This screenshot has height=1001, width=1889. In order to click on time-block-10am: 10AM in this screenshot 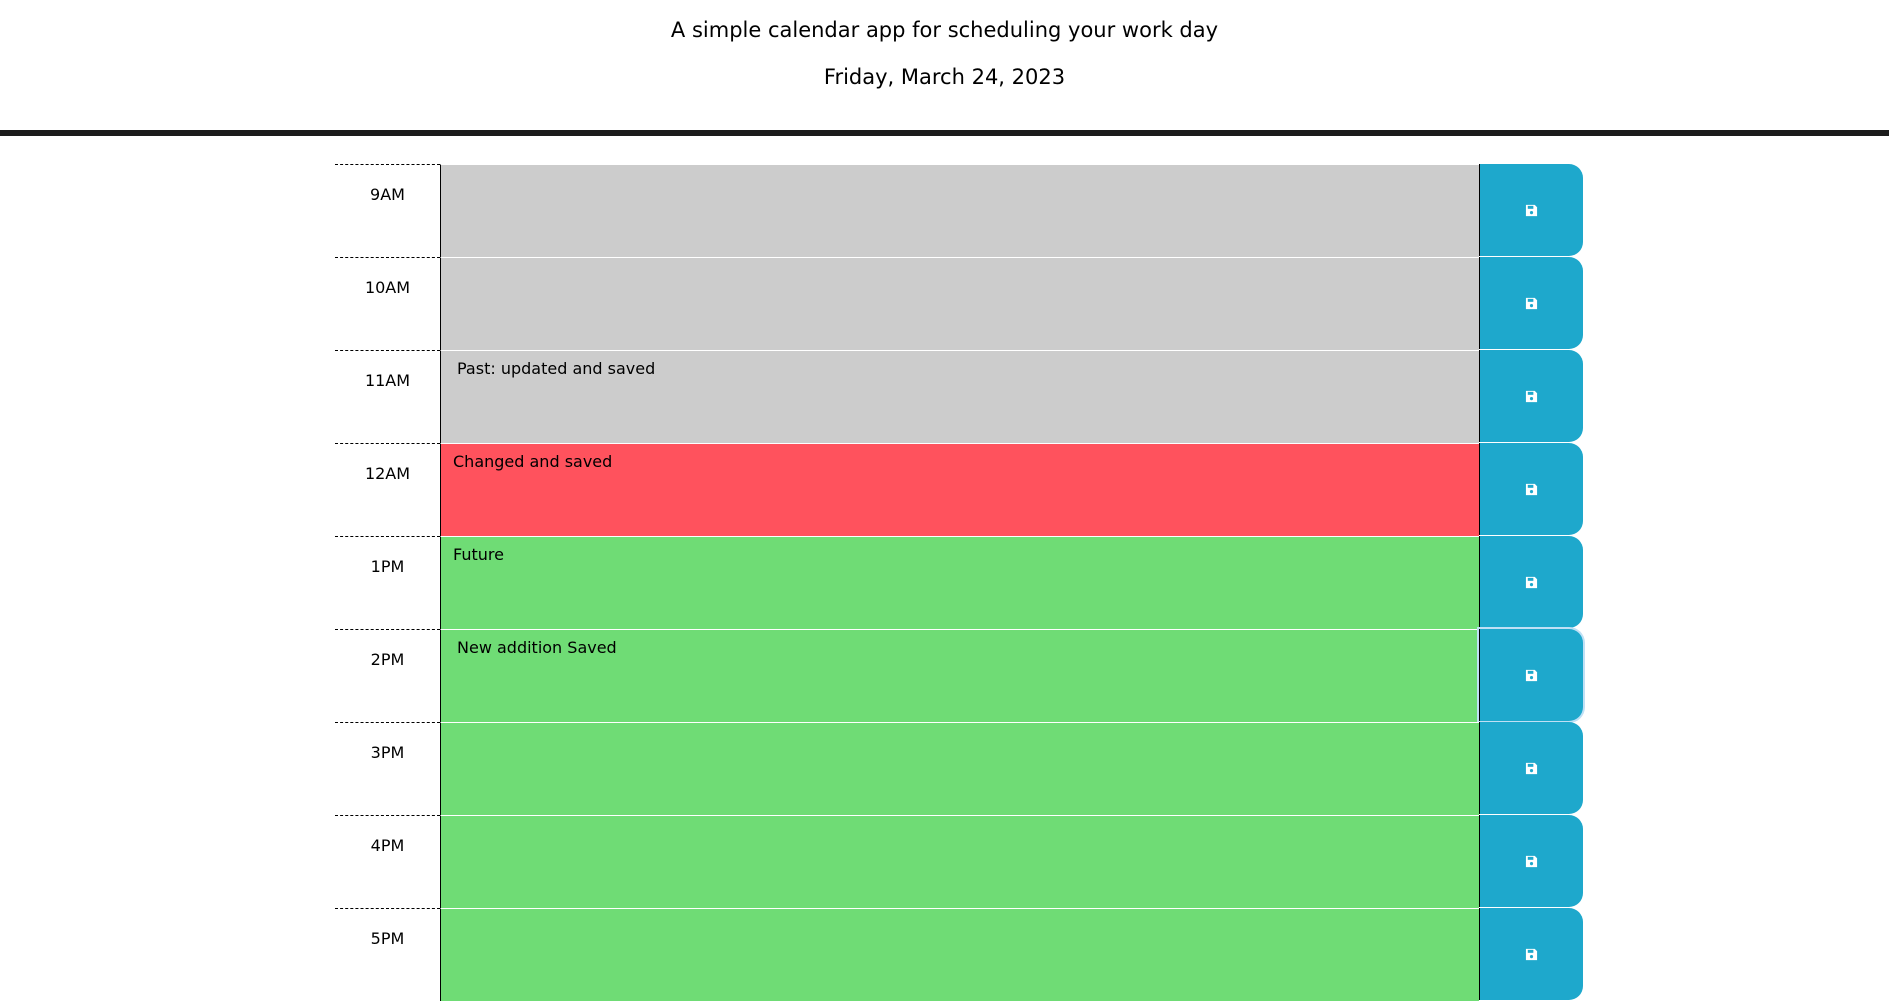, I will do `click(959, 303)`.